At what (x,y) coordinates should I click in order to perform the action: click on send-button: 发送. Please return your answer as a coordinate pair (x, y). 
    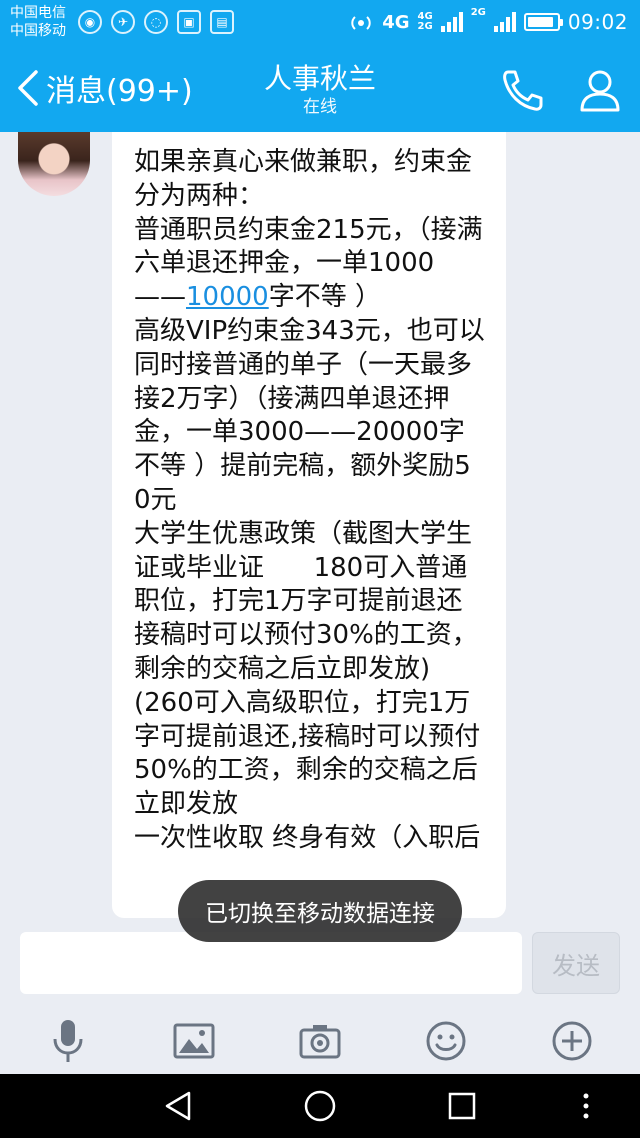
    Looking at the image, I should click on (576, 963).